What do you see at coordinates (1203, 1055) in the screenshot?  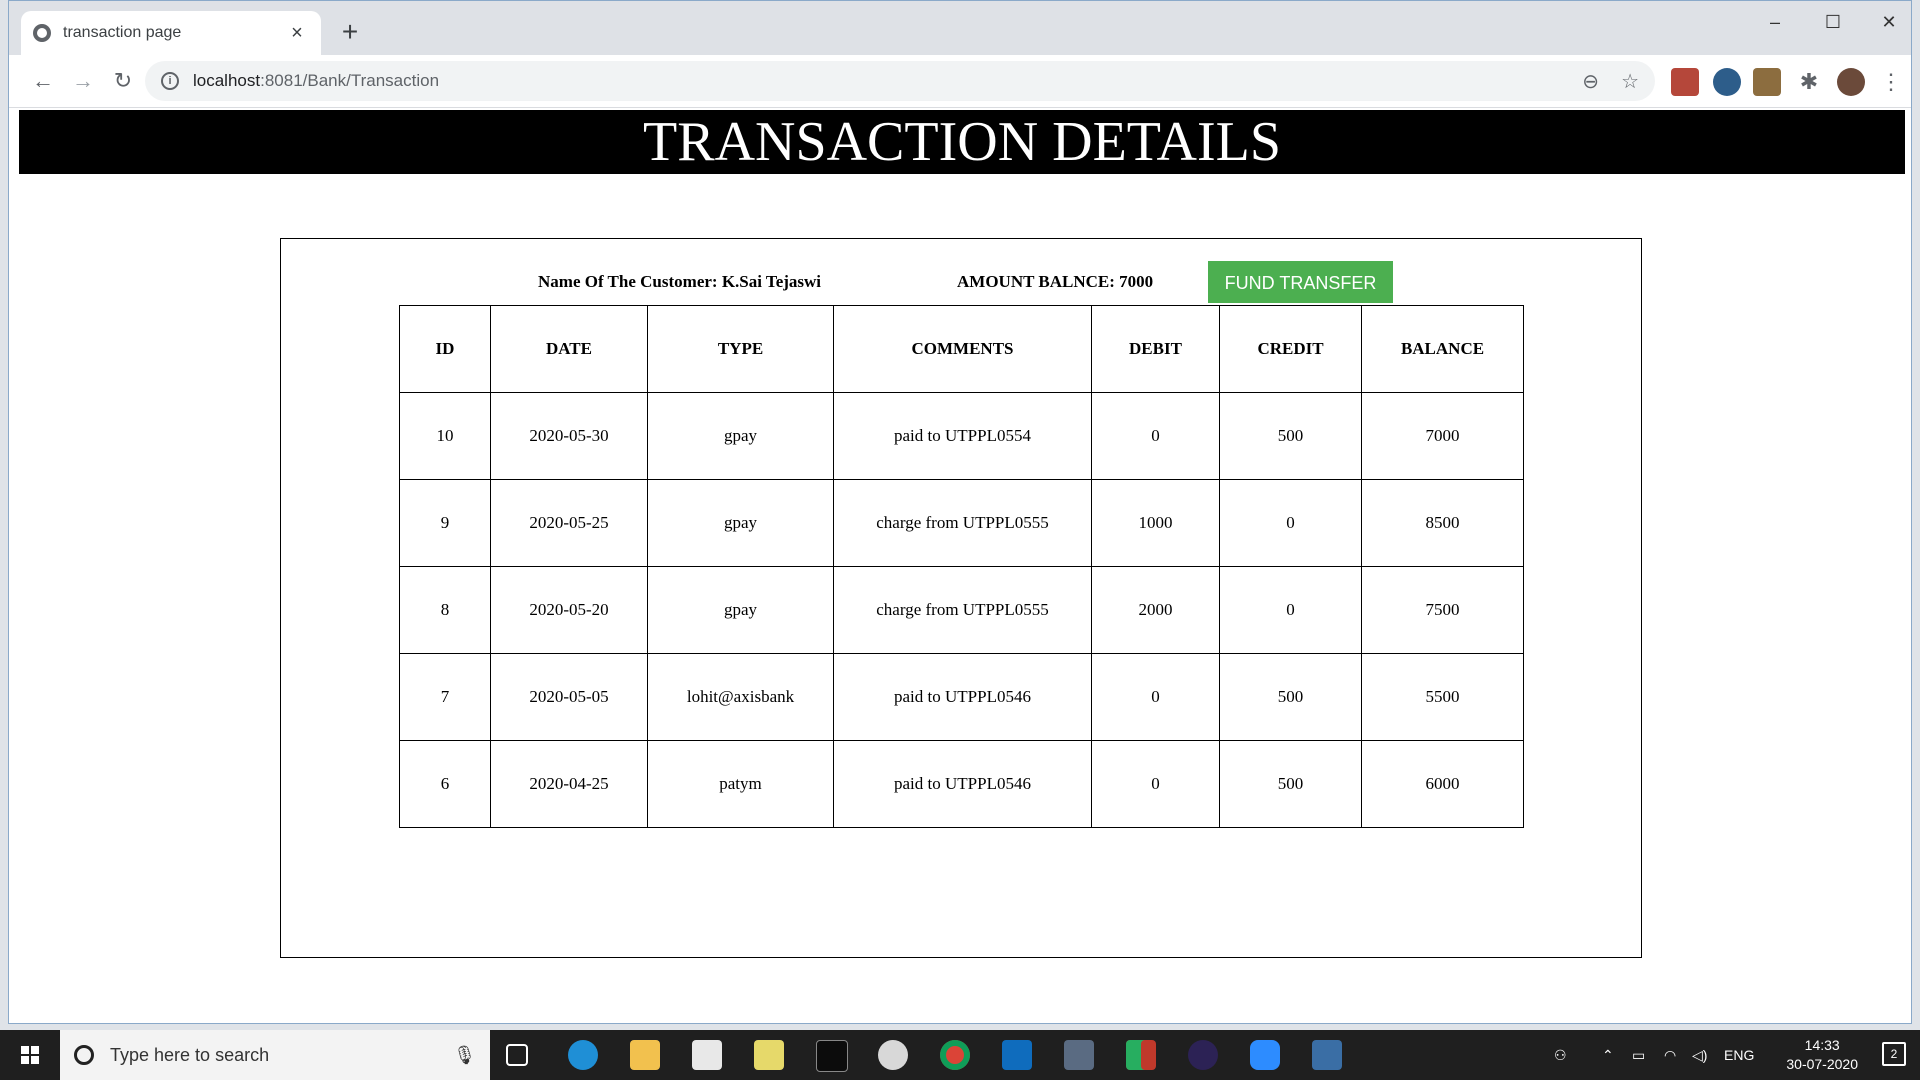 I see `eclipse-icon` at bounding box center [1203, 1055].